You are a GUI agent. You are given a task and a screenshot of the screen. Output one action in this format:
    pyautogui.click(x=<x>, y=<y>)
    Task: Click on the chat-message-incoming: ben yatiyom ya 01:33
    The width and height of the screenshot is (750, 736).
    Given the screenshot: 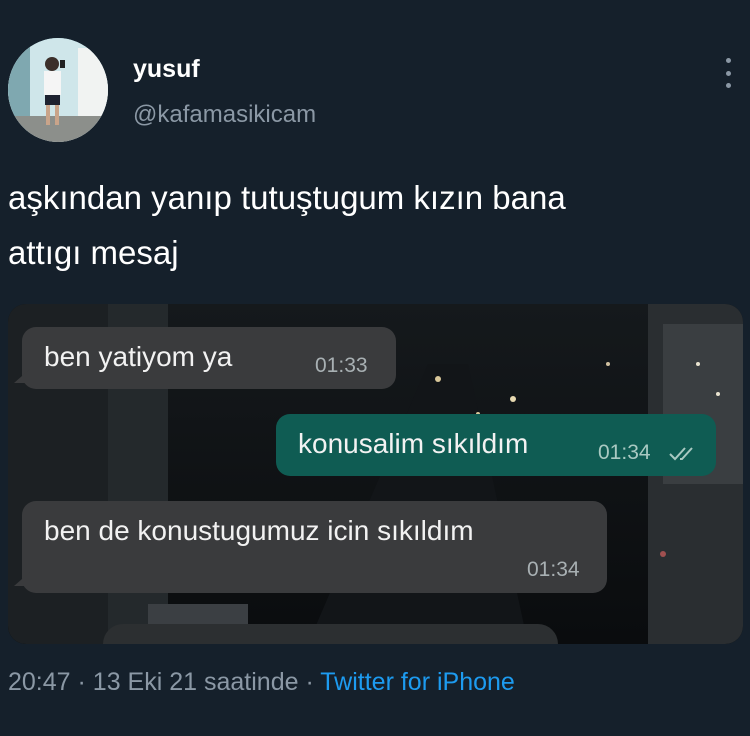 What is the action you would take?
    pyautogui.click(x=209, y=358)
    